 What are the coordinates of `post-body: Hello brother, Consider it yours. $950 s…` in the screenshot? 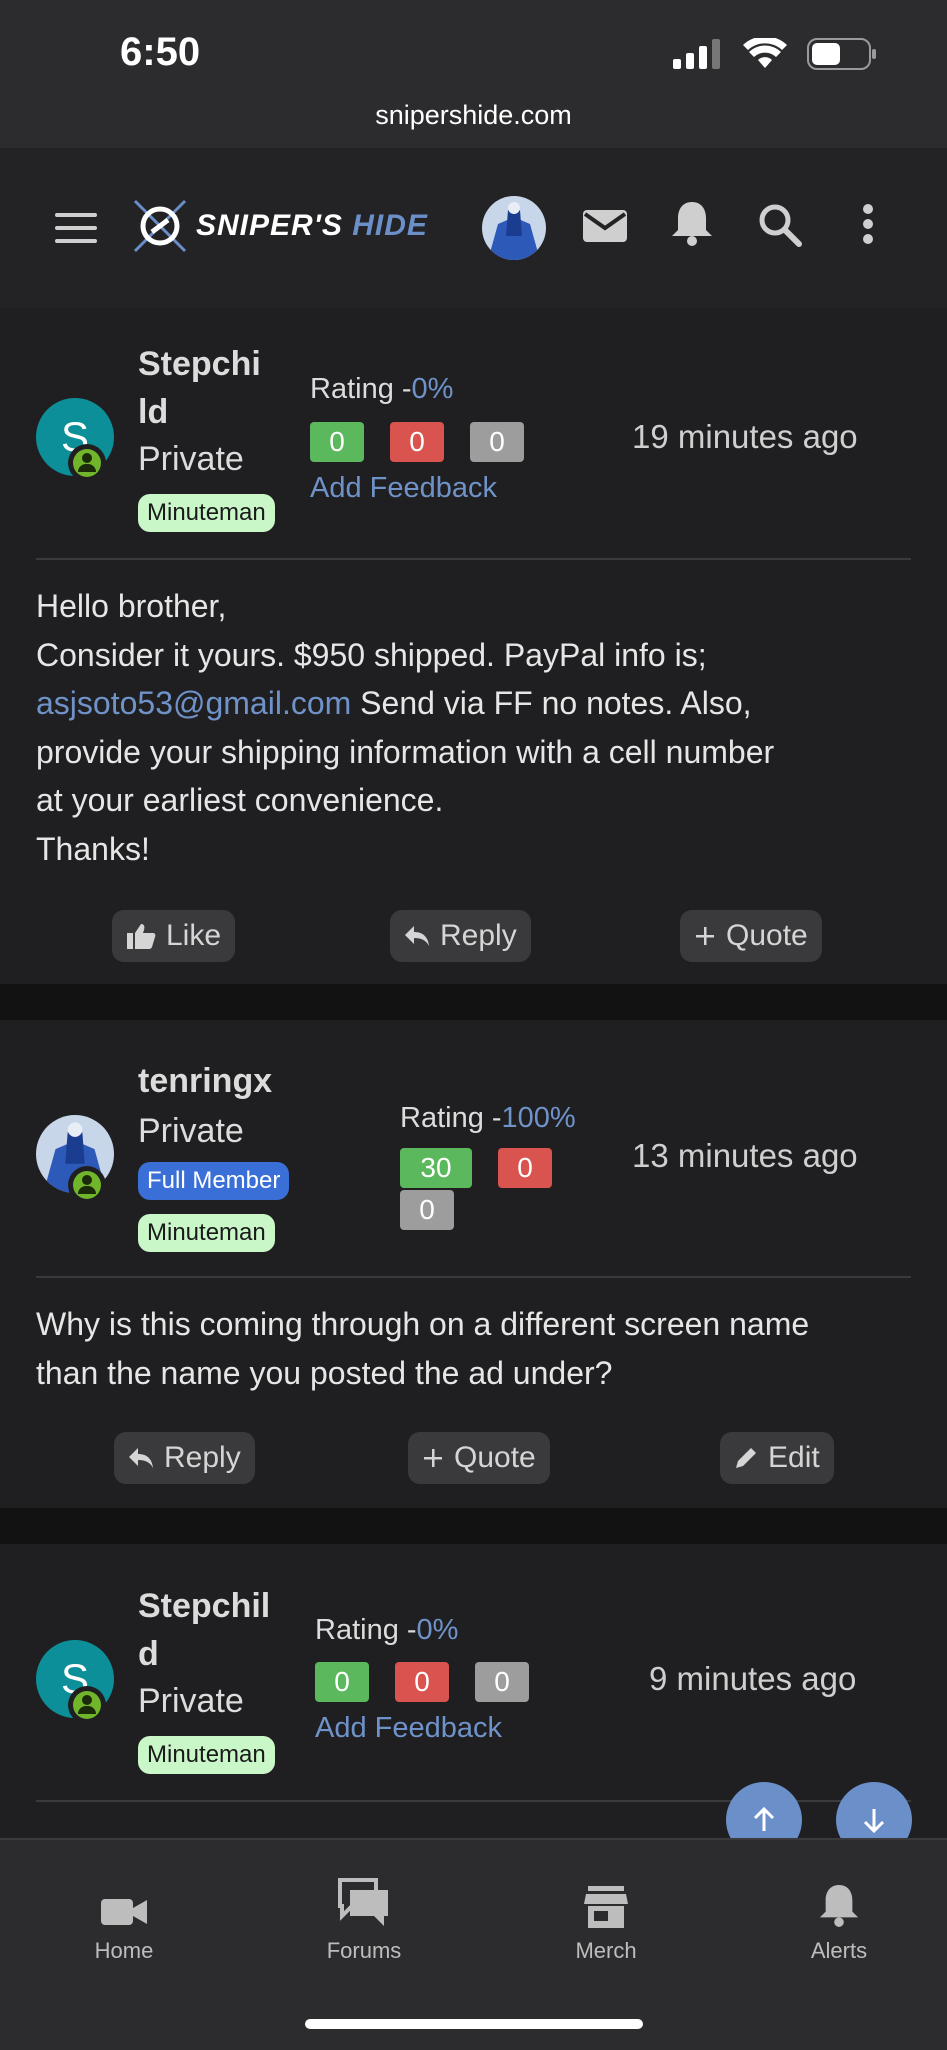 It's located at (476, 727).